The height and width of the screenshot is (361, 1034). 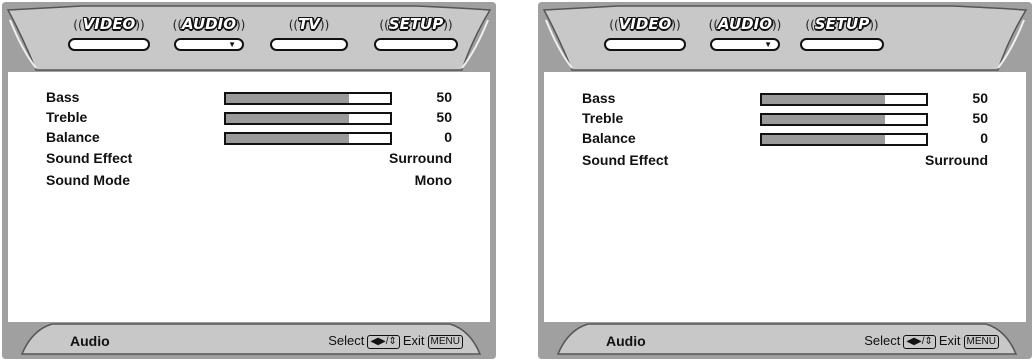 I want to click on tab-tv: ((TV)), so click(x=309, y=36).